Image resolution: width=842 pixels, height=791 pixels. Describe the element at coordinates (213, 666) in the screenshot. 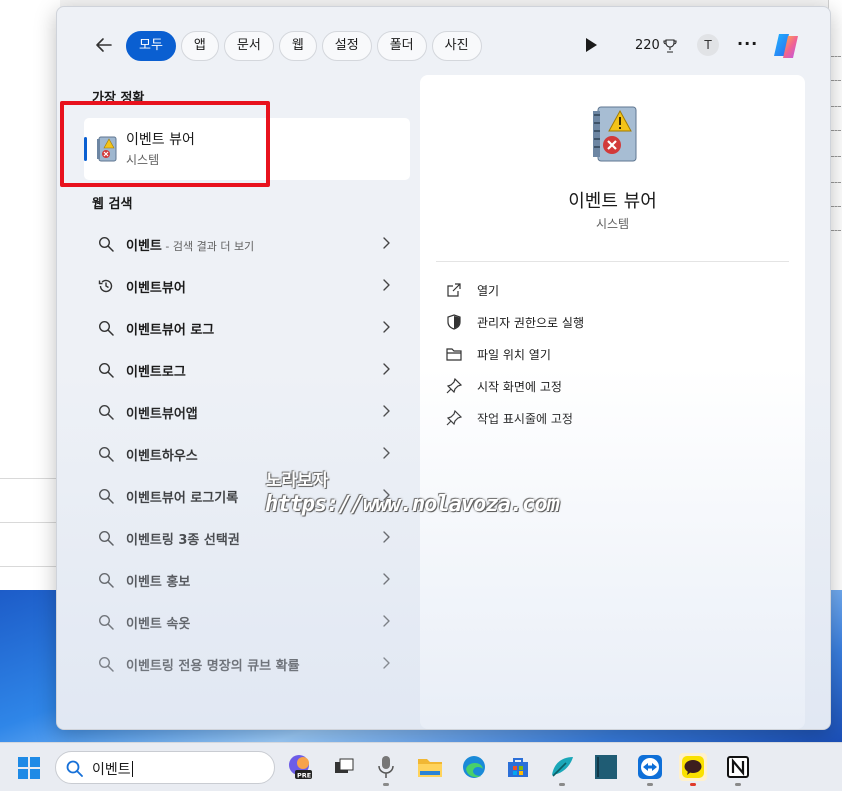

I see `search-result-query: 이벤트링 전용 명장의 큐브 확률` at that location.